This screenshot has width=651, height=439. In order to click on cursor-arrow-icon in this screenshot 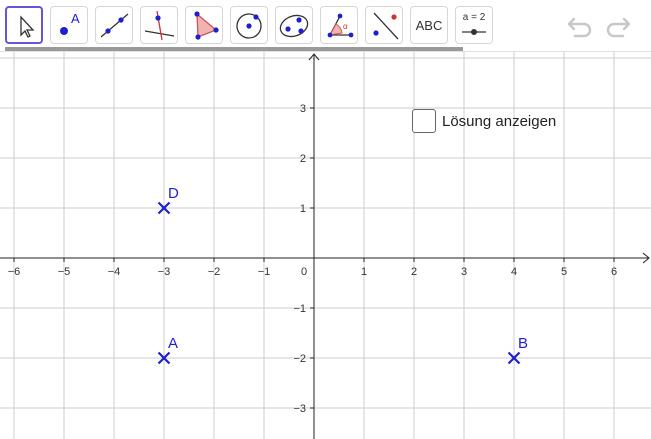, I will do `click(27, 26)`.